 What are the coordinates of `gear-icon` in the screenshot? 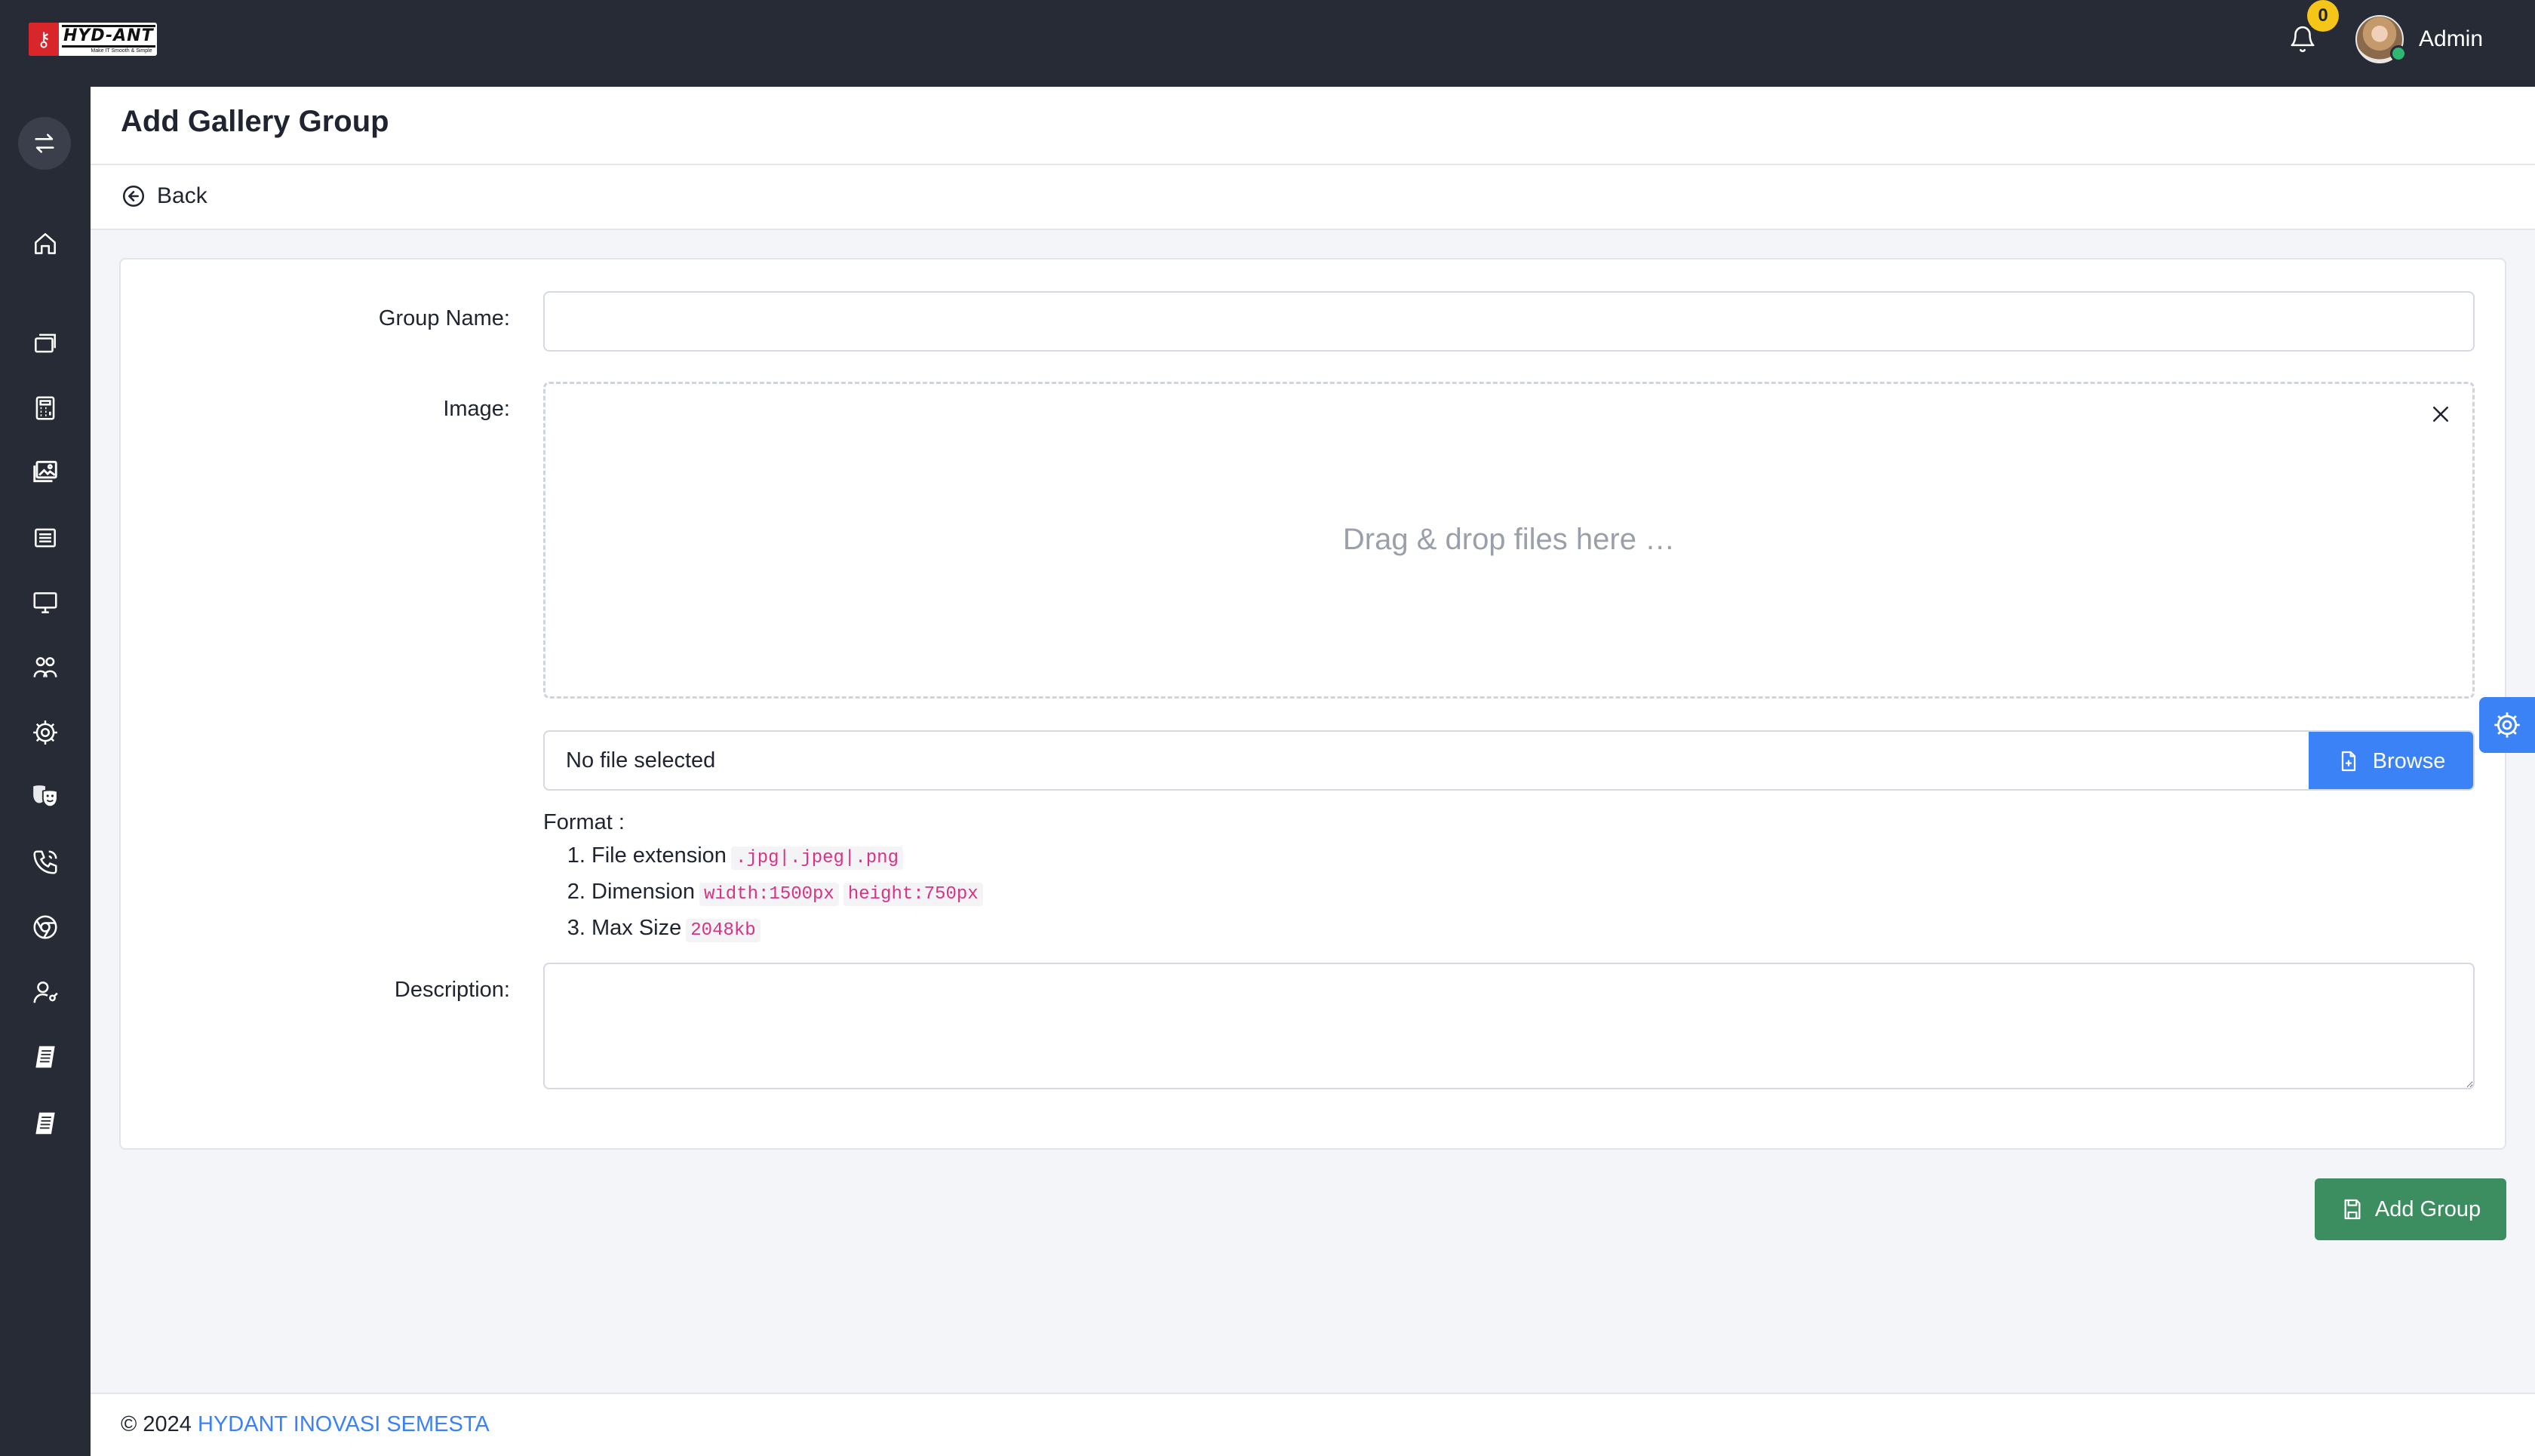 It's located at (2507, 725).